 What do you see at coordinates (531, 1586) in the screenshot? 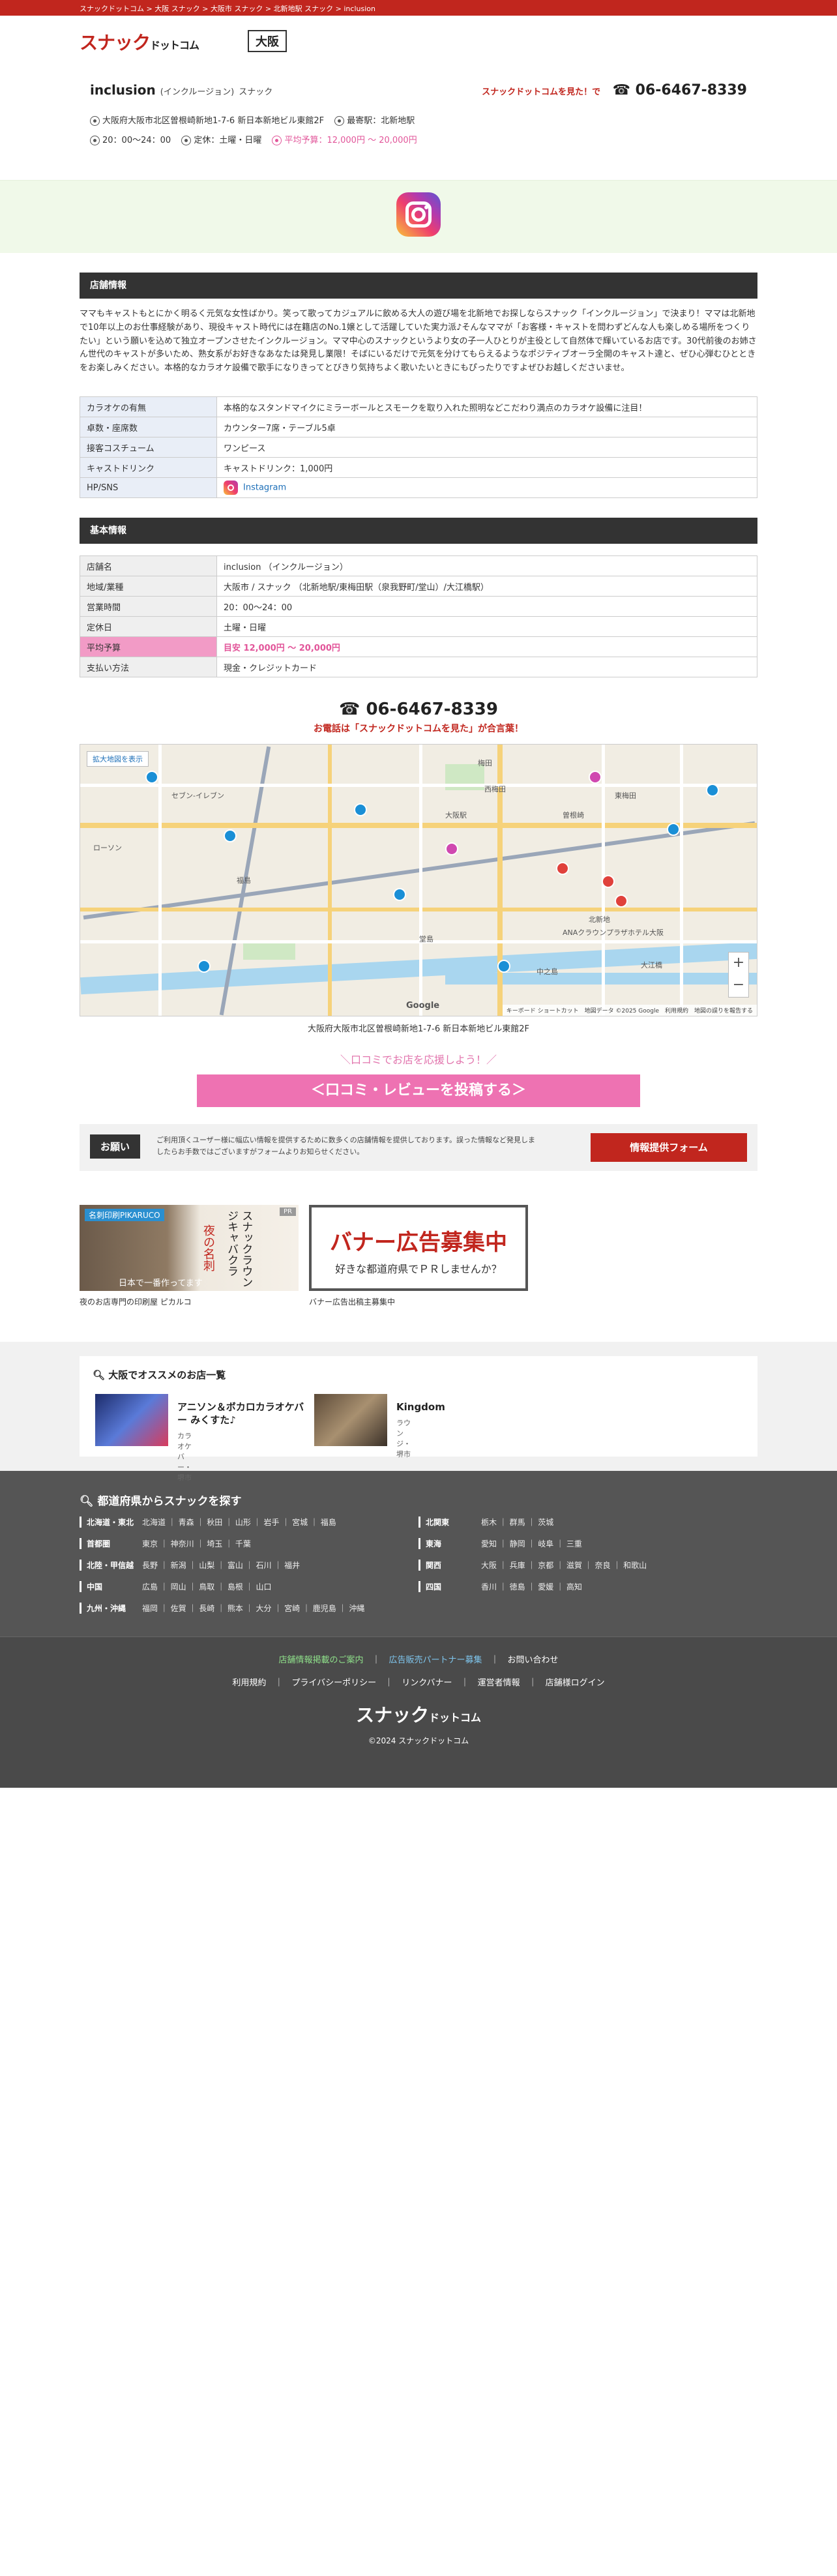
I see `area-prefs: 香川 ｜ 徳島 ｜ 愛媛 ｜ 高知` at bounding box center [531, 1586].